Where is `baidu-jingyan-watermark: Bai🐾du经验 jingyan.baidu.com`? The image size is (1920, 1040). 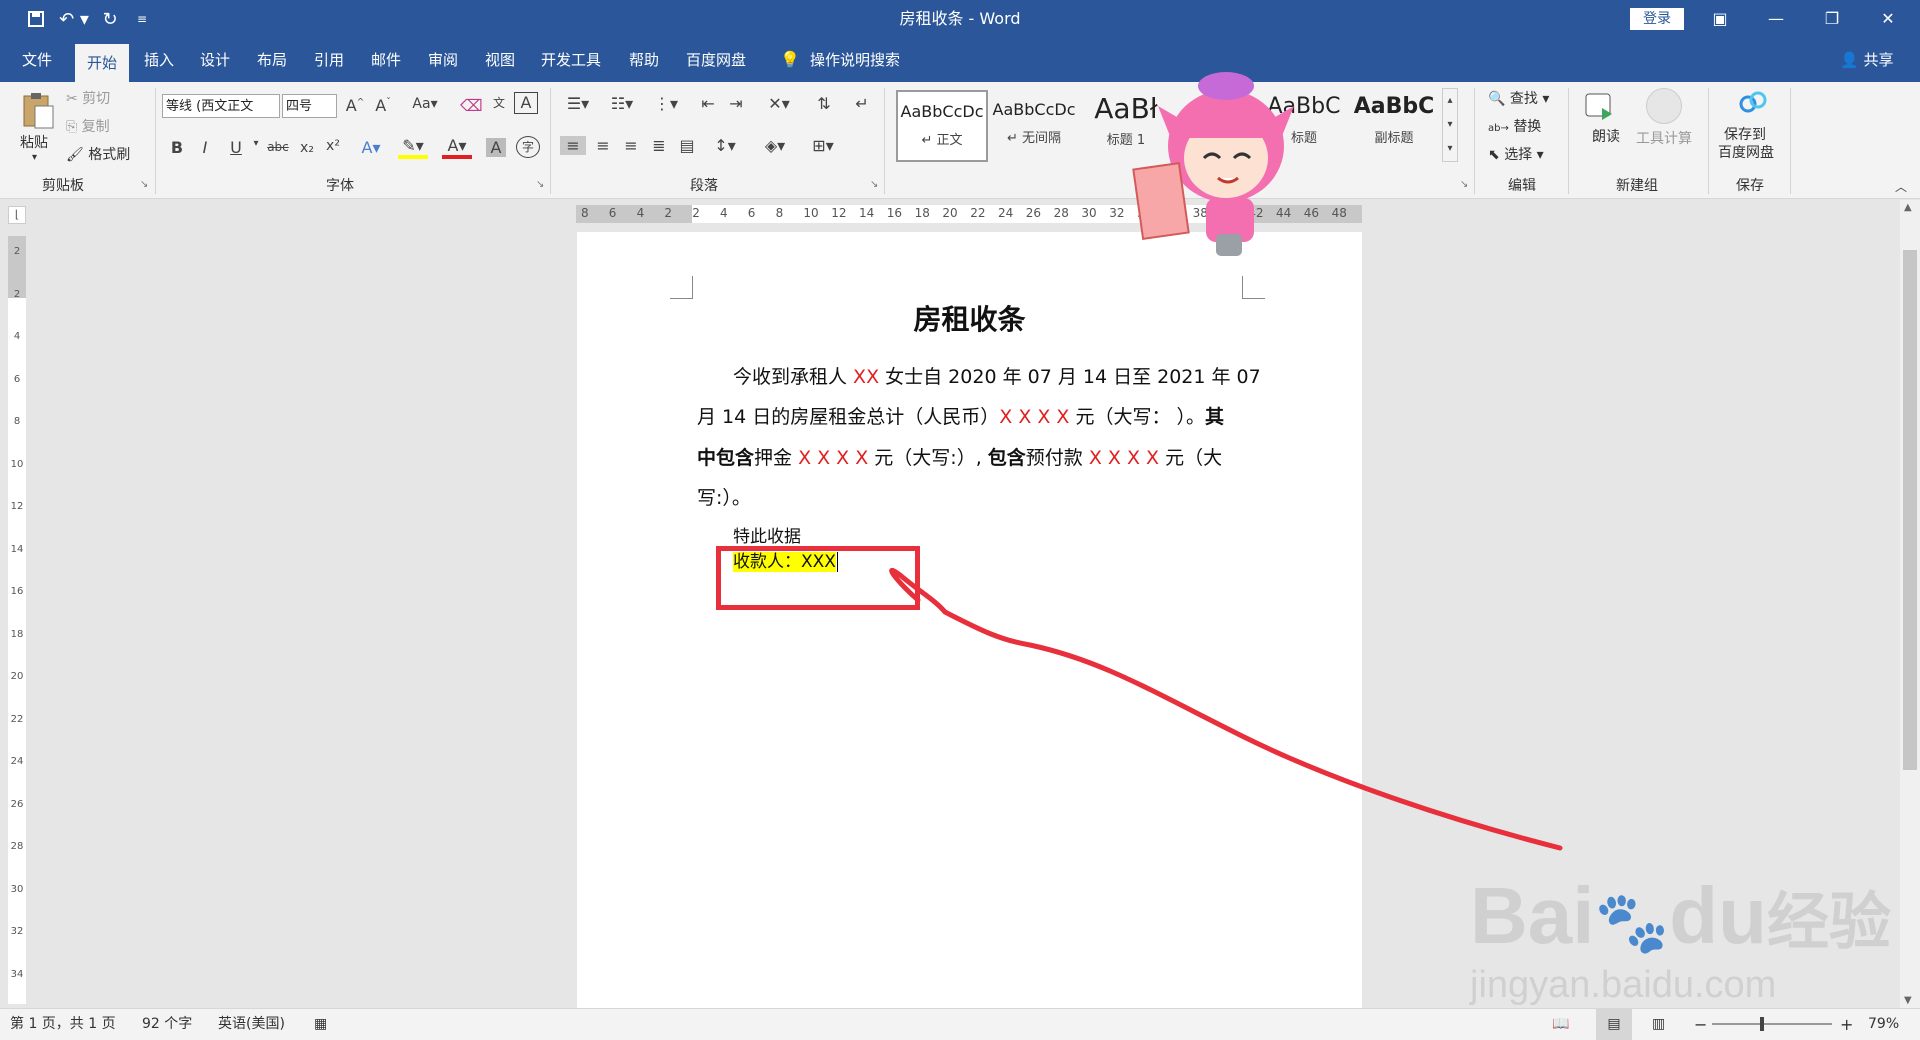 baidu-jingyan-watermark: Bai🐾du经验 jingyan.baidu.com is located at coordinates (1690, 920).